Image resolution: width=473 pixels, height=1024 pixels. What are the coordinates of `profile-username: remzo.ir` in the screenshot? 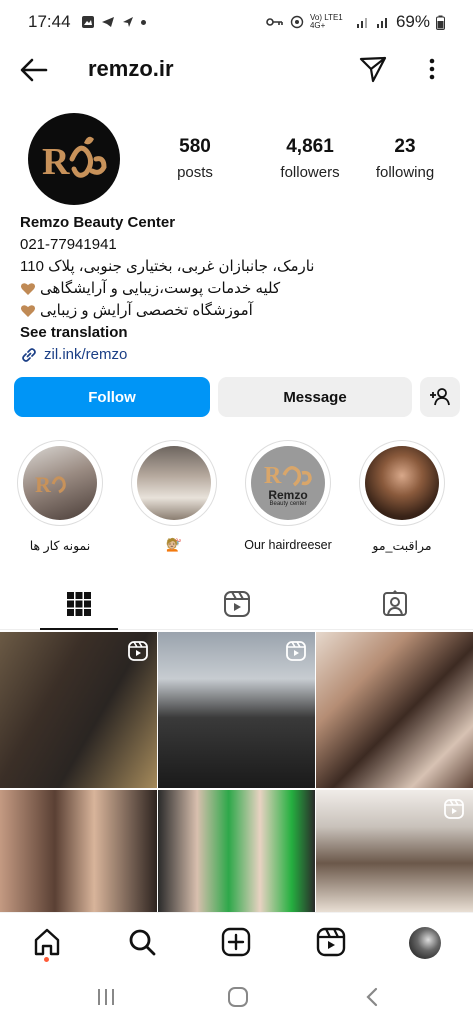 It's located at (131, 68).